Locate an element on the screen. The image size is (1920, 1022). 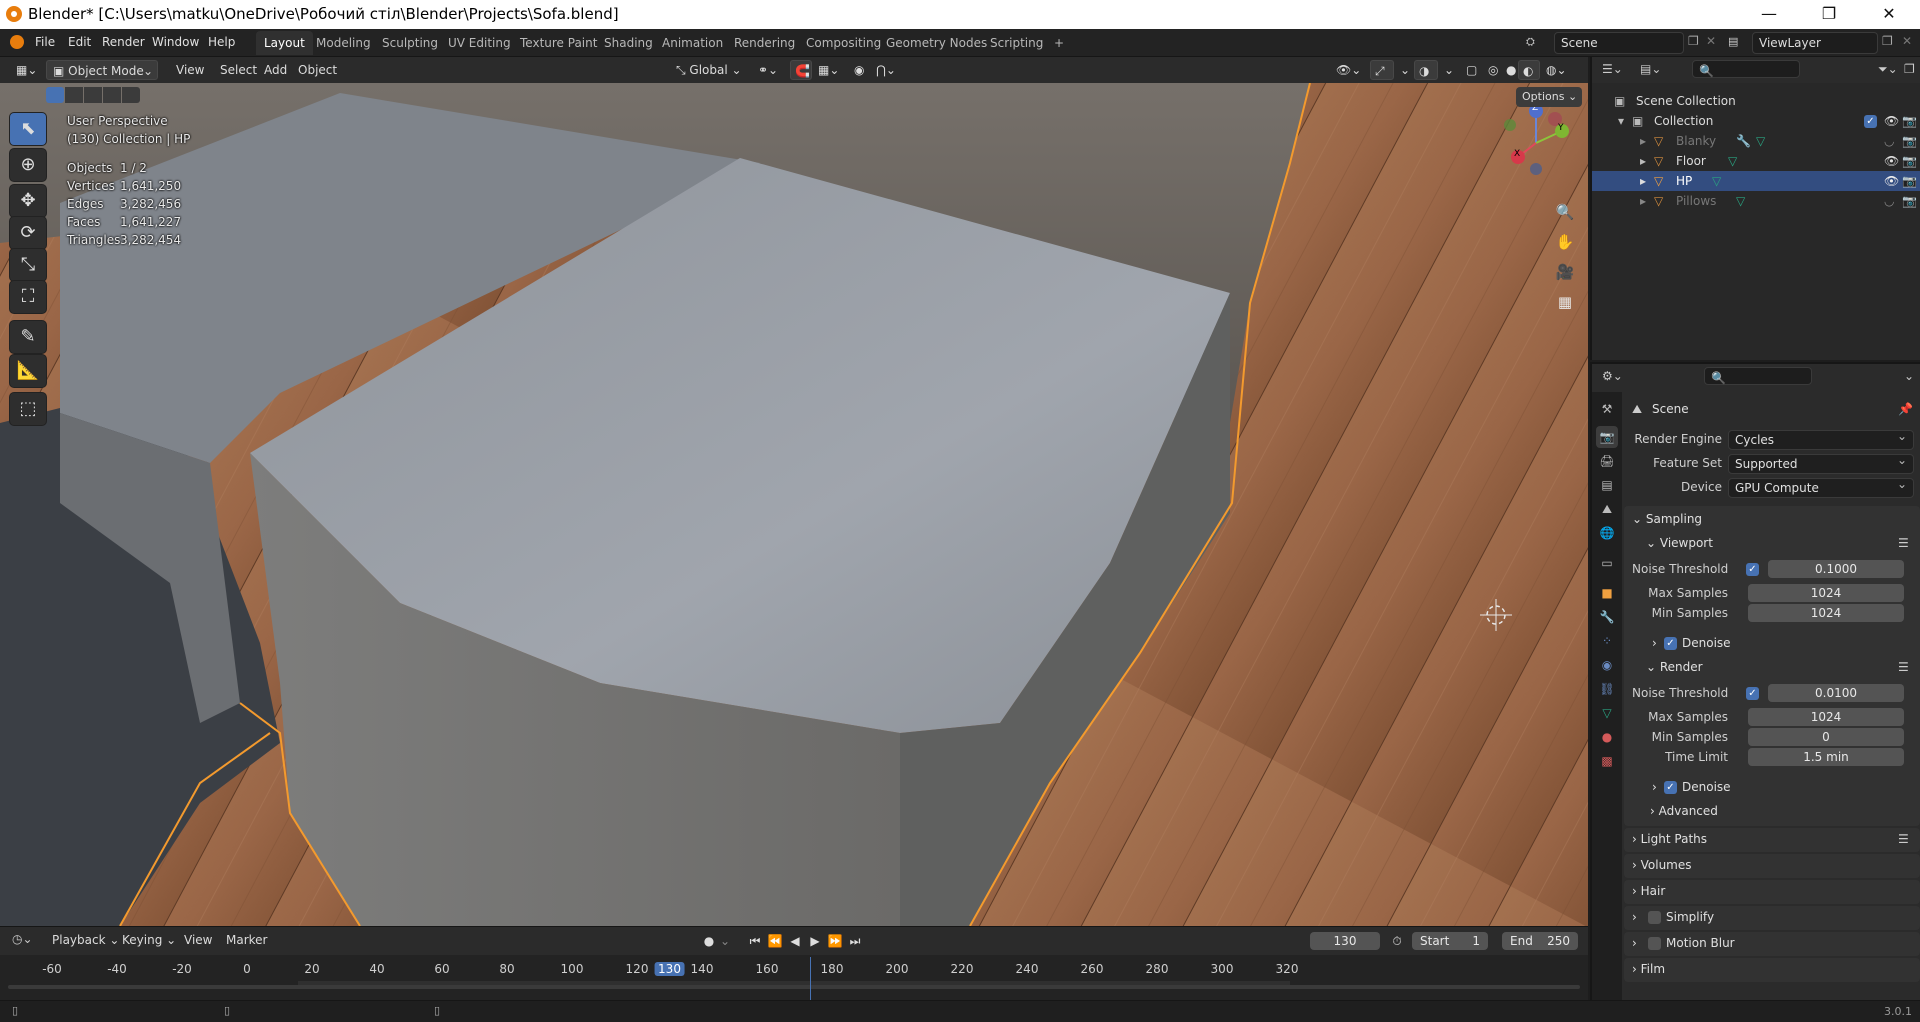
current-frame-indicator: 130 is located at coordinates (669, 969).